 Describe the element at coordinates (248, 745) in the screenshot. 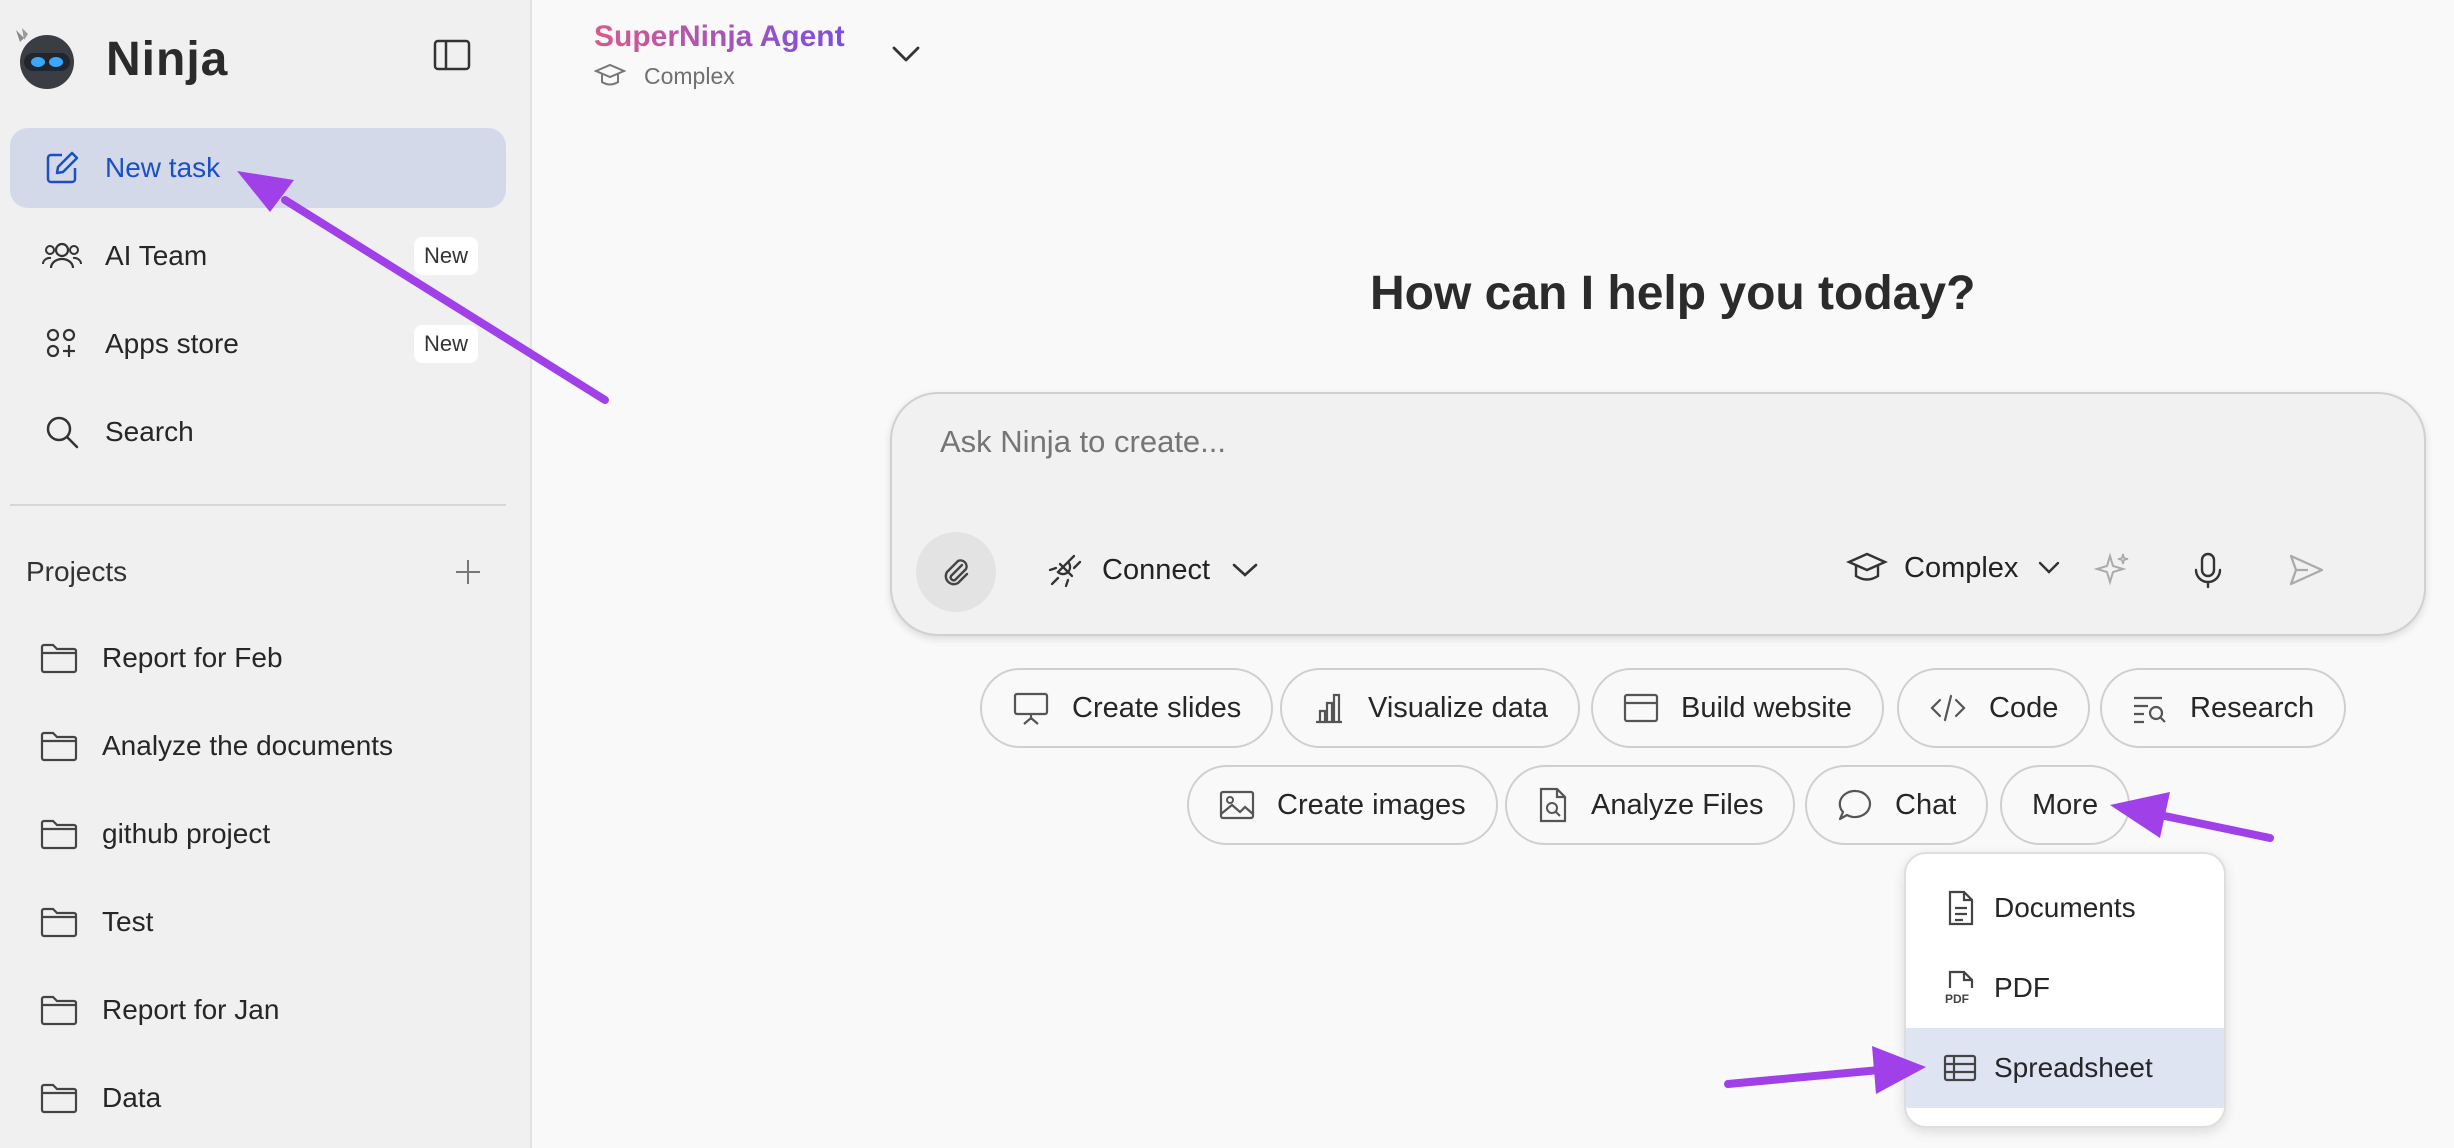

I see `project-label: Analyze the documents` at that location.